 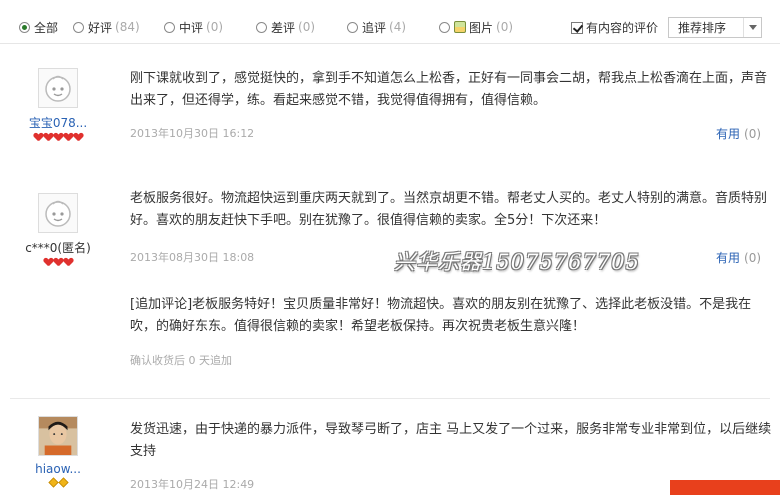 I want to click on filter-all: 全部, so click(x=38, y=27).